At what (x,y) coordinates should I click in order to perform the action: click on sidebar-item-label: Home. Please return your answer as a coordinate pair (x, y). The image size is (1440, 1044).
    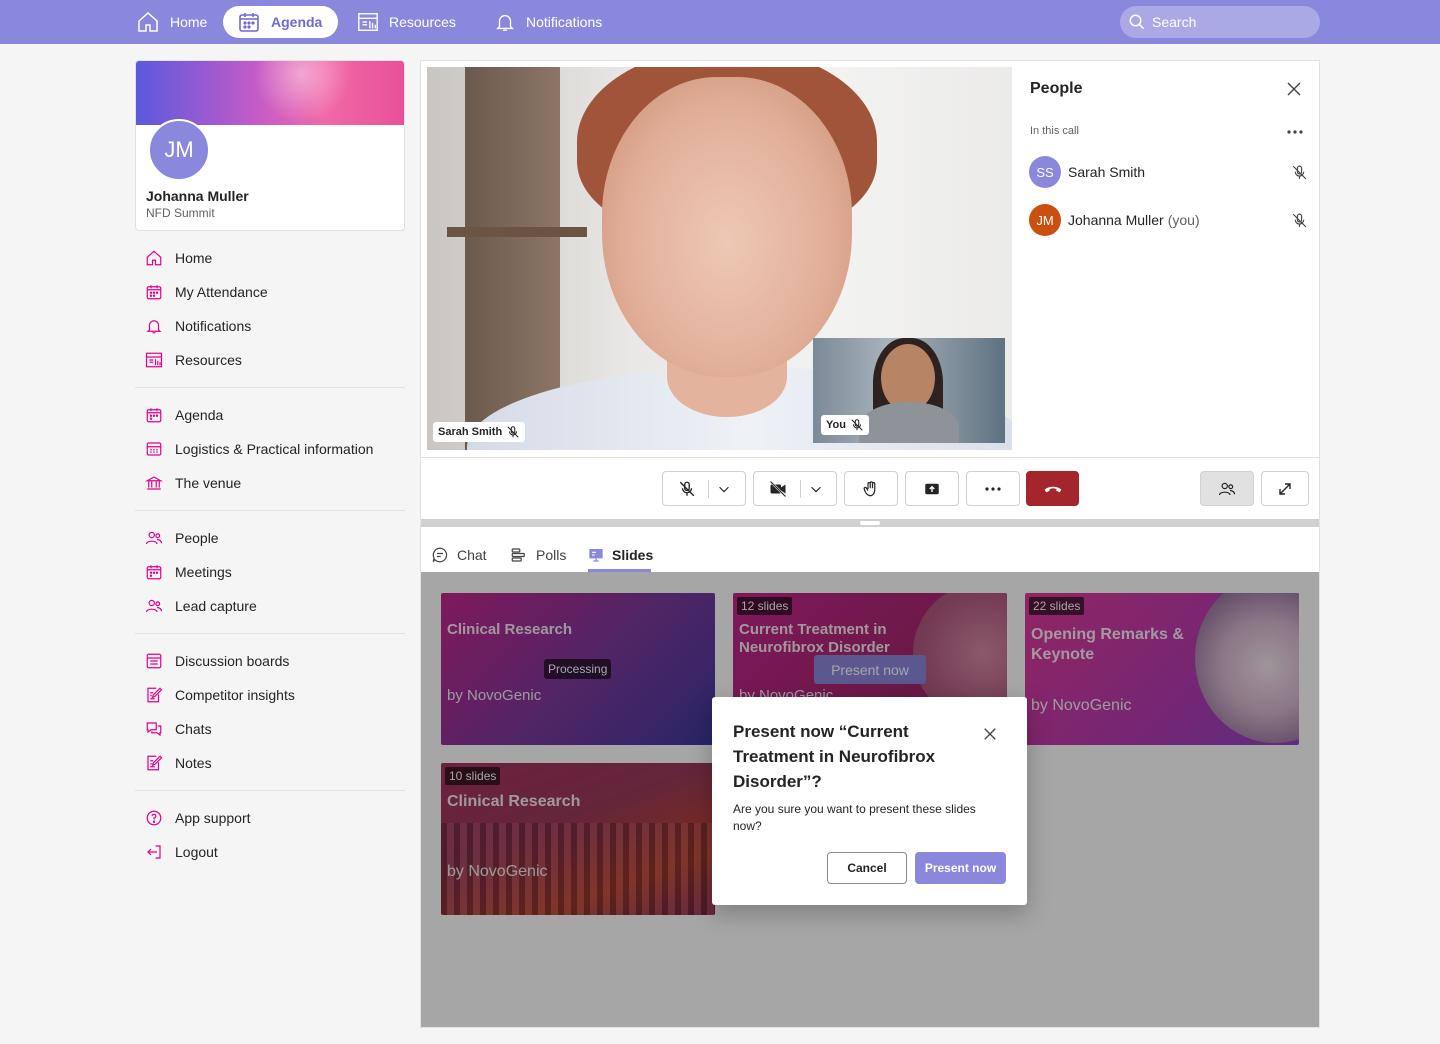
    Looking at the image, I should click on (194, 258).